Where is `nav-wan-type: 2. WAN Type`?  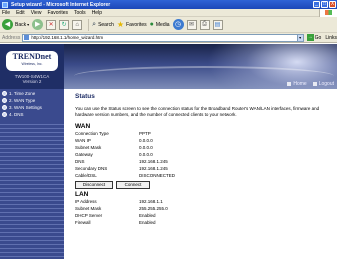
nav-wan-type: 2. WAN Type is located at coordinates (32, 100).